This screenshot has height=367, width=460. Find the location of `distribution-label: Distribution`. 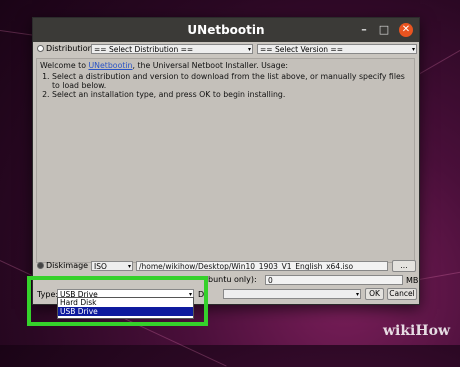

distribution-label: Distribution is located at coordinates (69, 48).